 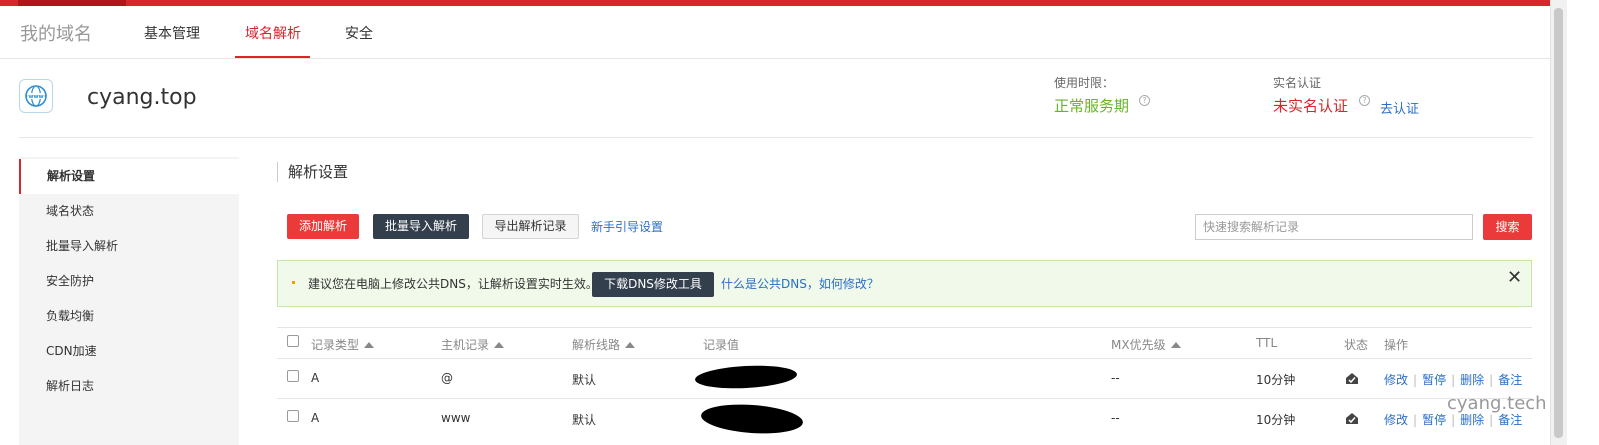 I want to click on verify-label: 实名认证, so click(x=1297, y=83).